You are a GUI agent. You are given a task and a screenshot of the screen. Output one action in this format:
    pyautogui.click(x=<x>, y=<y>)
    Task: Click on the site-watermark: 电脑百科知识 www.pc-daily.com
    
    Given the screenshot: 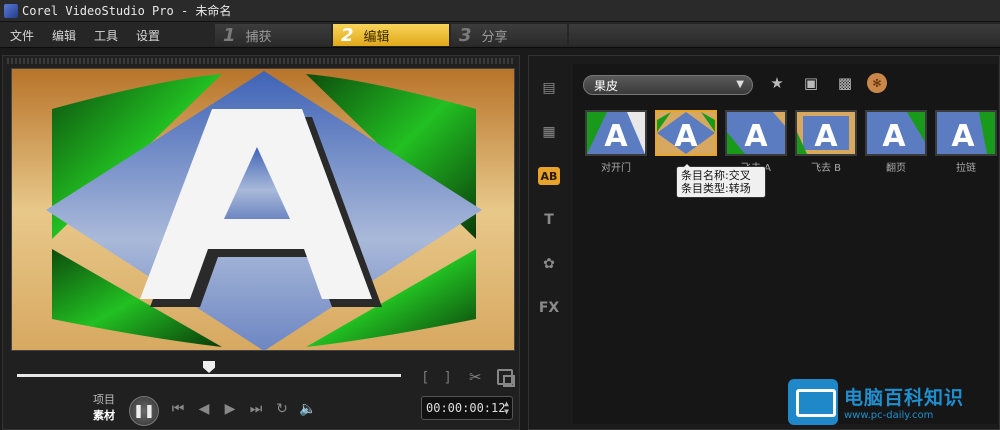 What is the action you would take?
    pyautogui.click(x=893, y=402)
    